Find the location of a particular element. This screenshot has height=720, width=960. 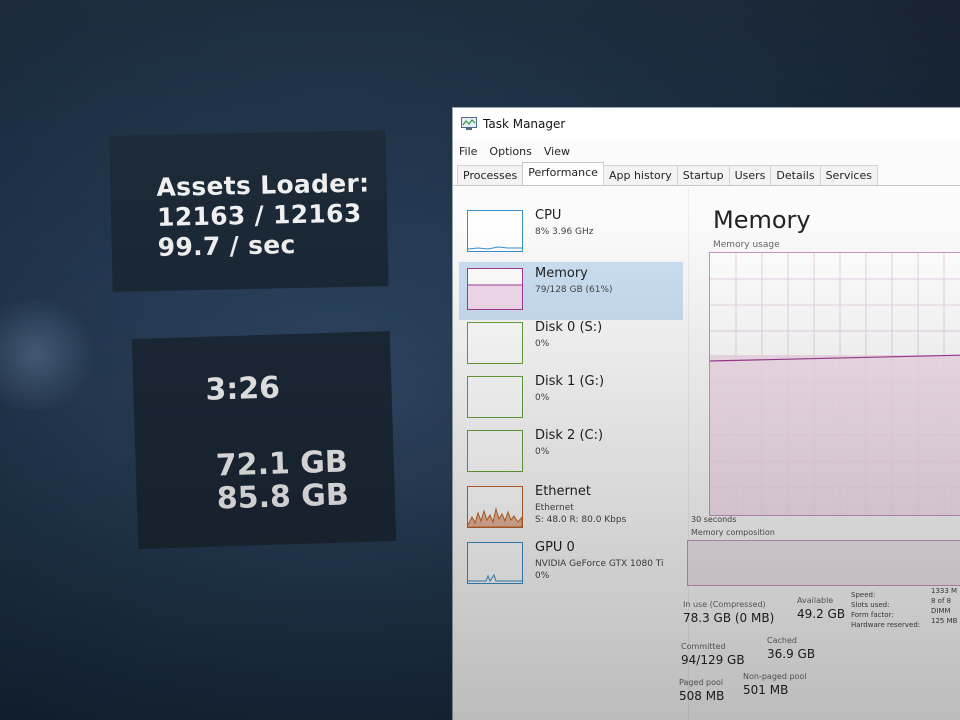

assets-loader-label: Assets Loader: is located at coordinates (263, 185).